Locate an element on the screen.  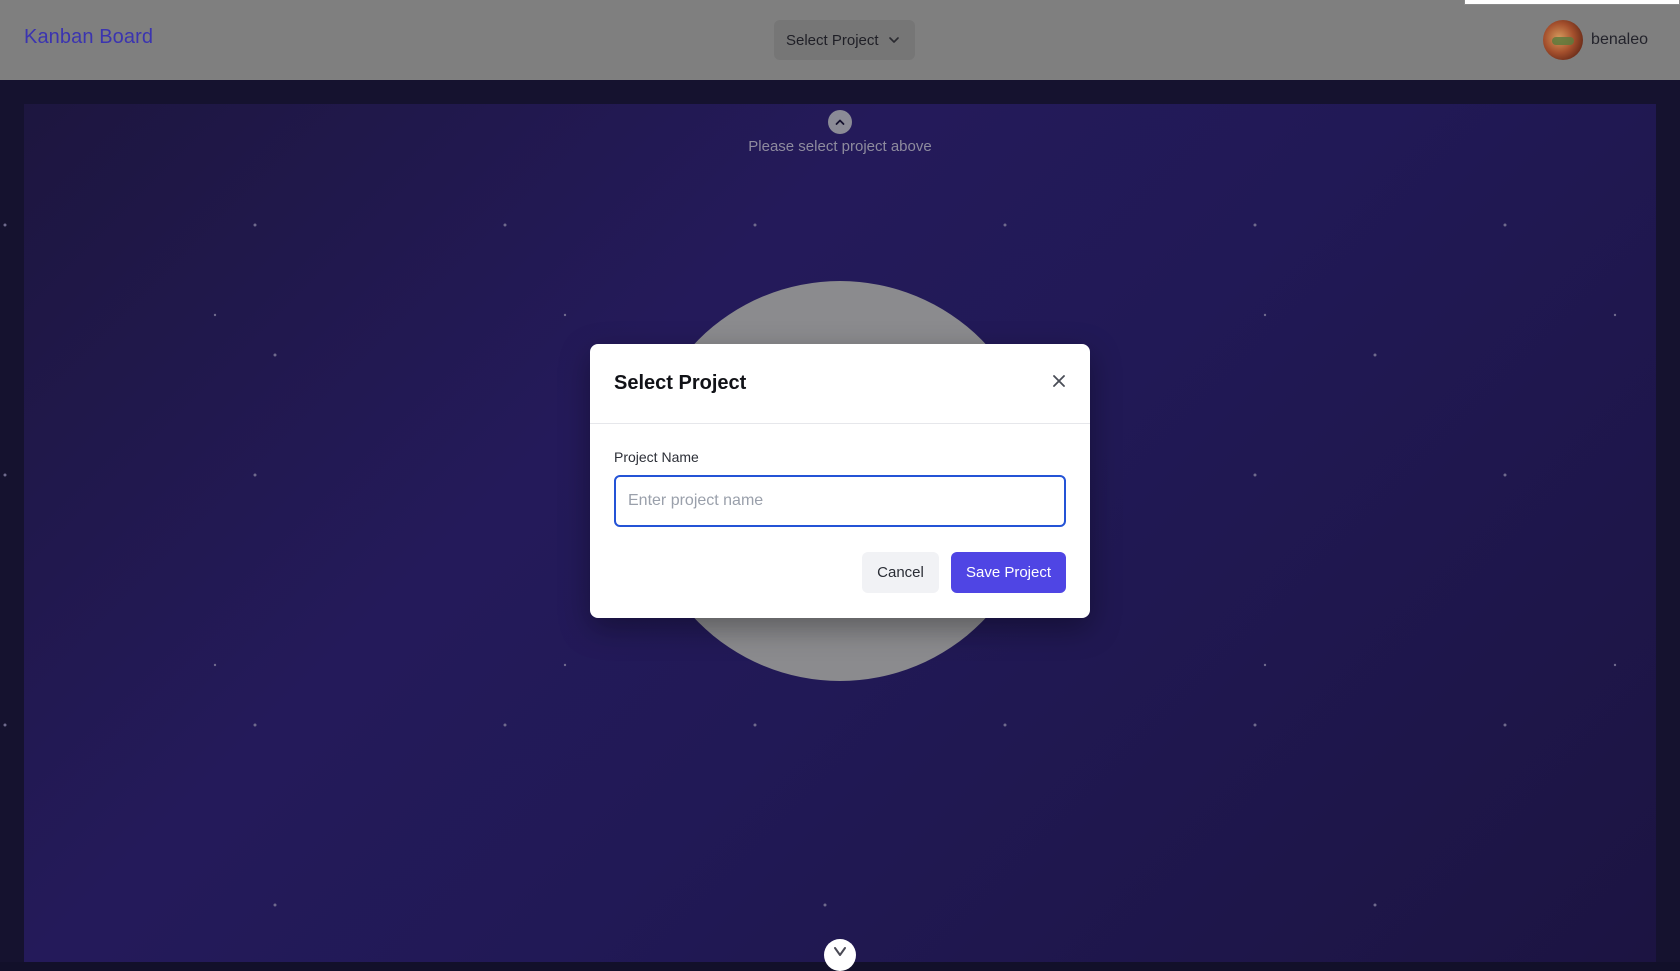
brand-title: Kanban Board is located at coordinates (88, 37).